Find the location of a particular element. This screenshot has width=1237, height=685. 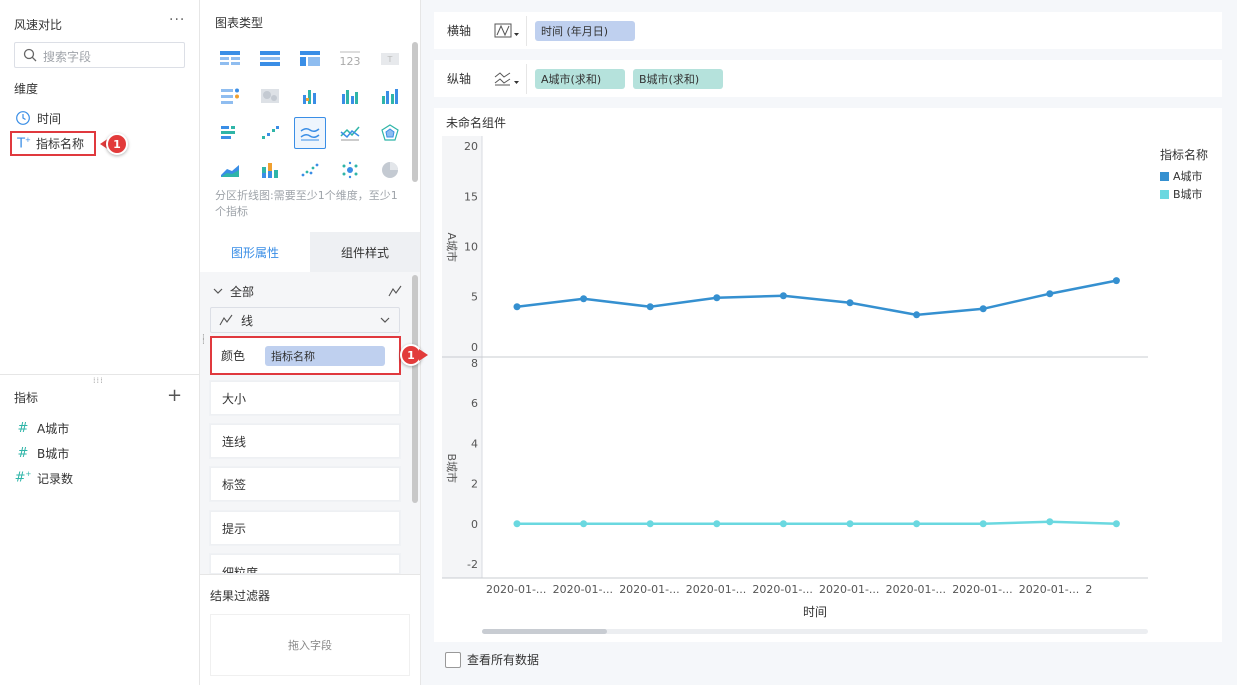

mark-type-select: 线 is located at coordinates (305, 320).